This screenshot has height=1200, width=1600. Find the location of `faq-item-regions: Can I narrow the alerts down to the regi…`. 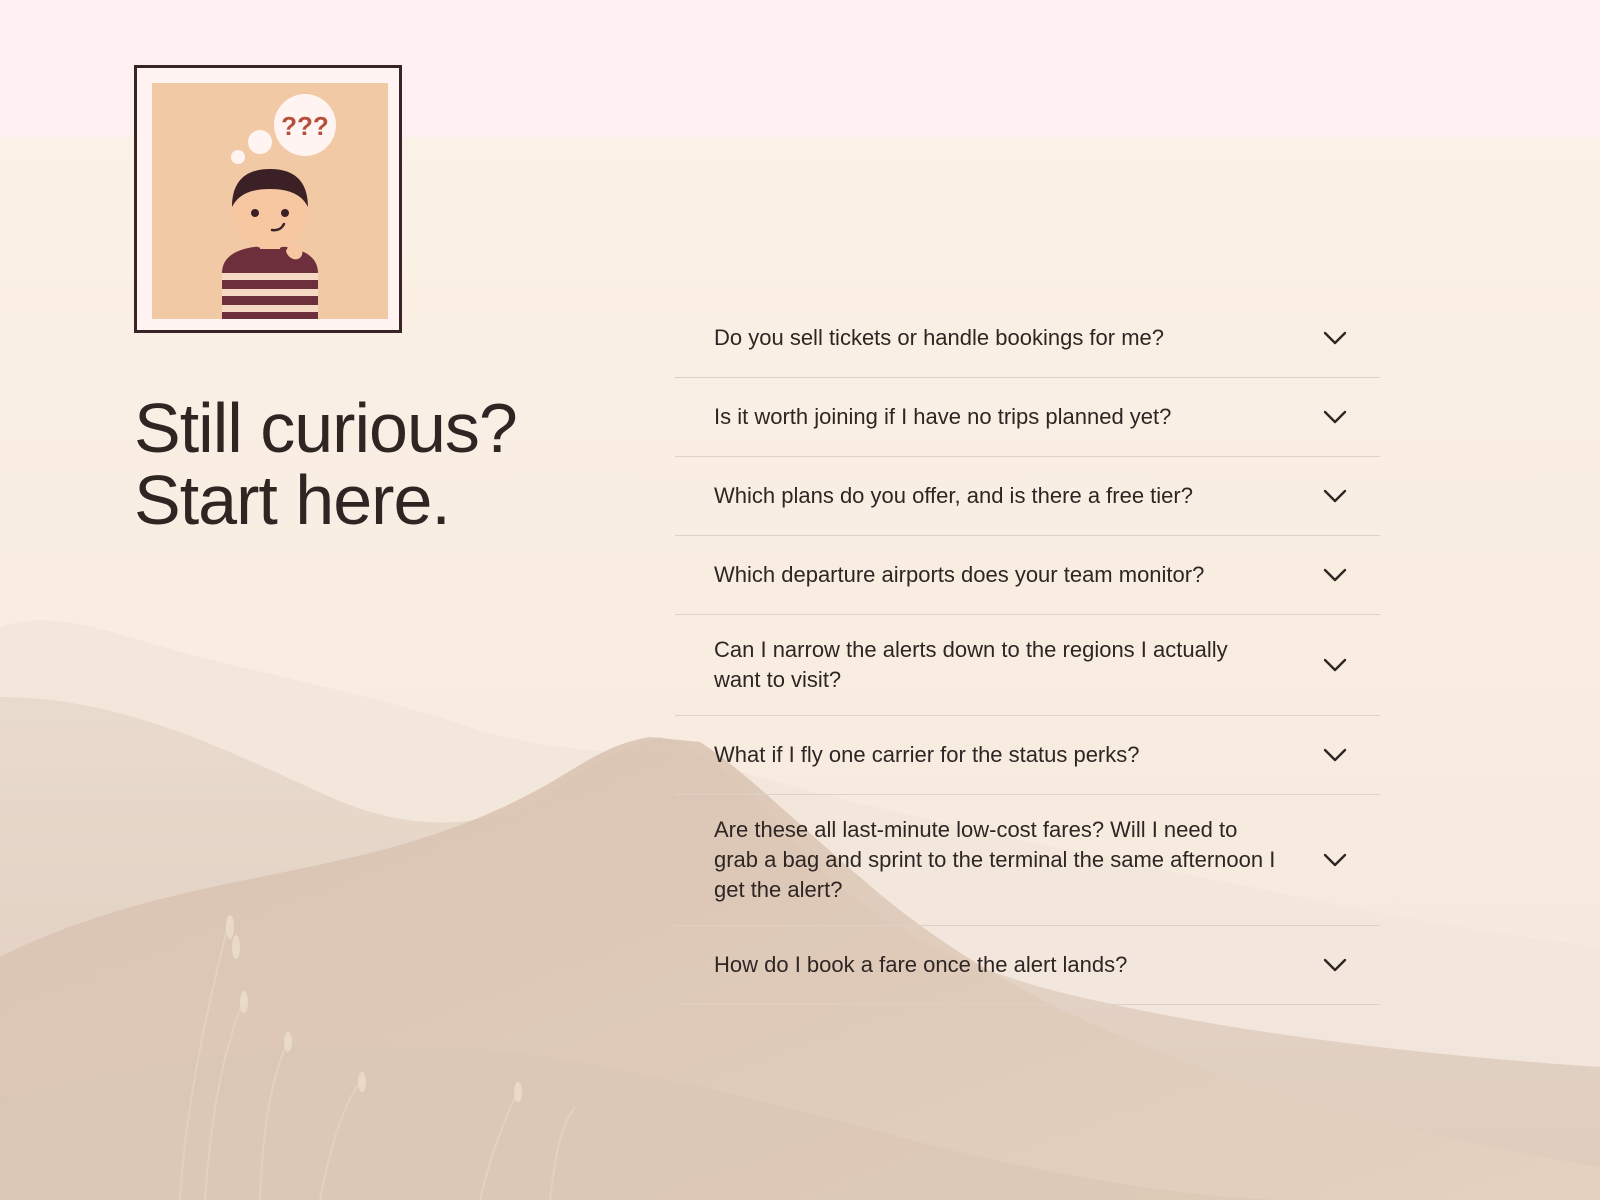

faq-item-regions: Can I narrow the alerts down to the regi… is located at coordinates (1027, 665).